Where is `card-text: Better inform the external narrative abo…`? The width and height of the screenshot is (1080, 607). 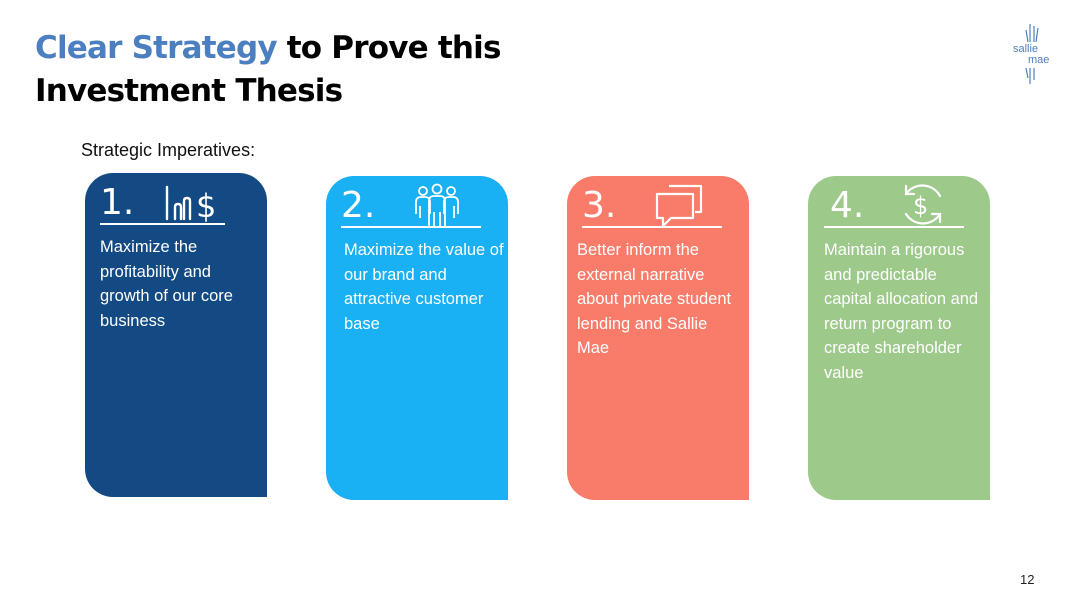 card-text: Better inform the external narrative abo… is located at coordinates (654, 299).